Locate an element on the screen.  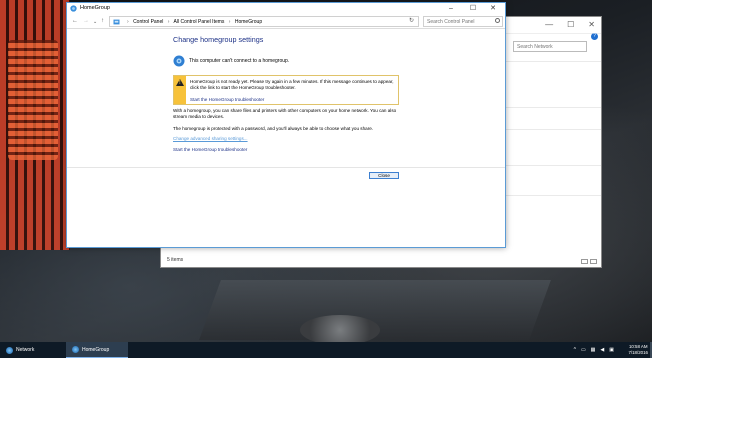
system-tray: ^ ▭ ▦ ◀ ▣ is located at coordinates (594, 350).